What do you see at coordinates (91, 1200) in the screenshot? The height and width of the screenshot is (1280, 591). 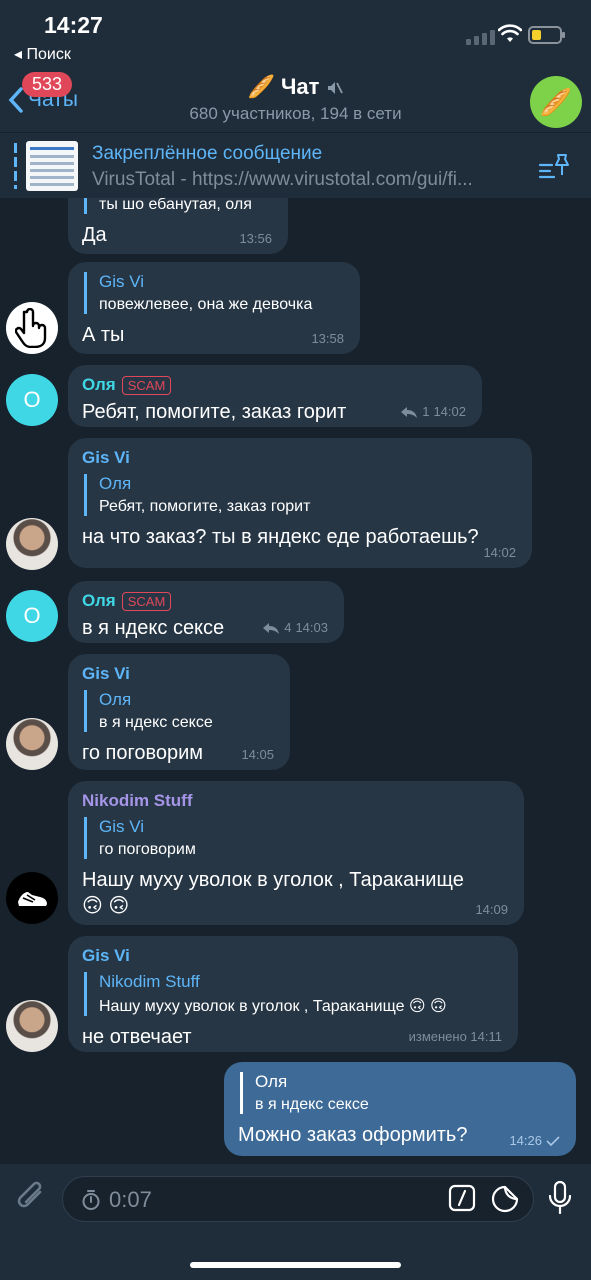 I see `timer-icon` at bounding box center [91, 1200].